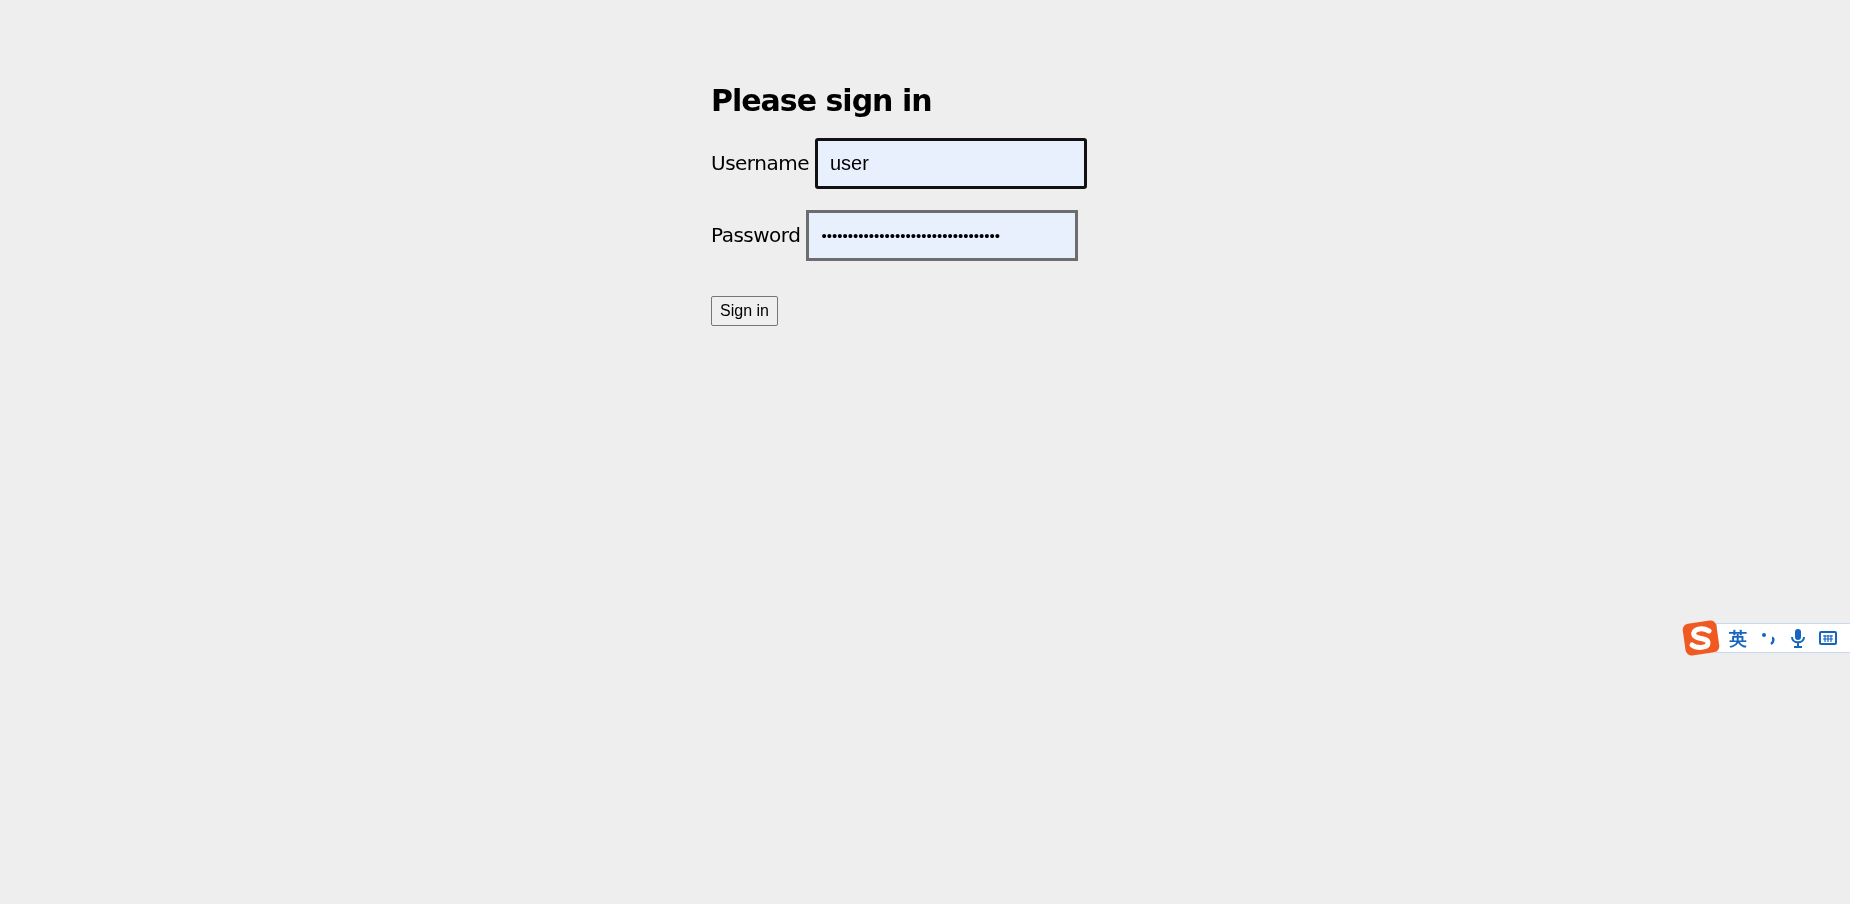 The width and height of the screenshot is (1850, 904). I want to click on form-title: Please sign in, so click(821, 101).